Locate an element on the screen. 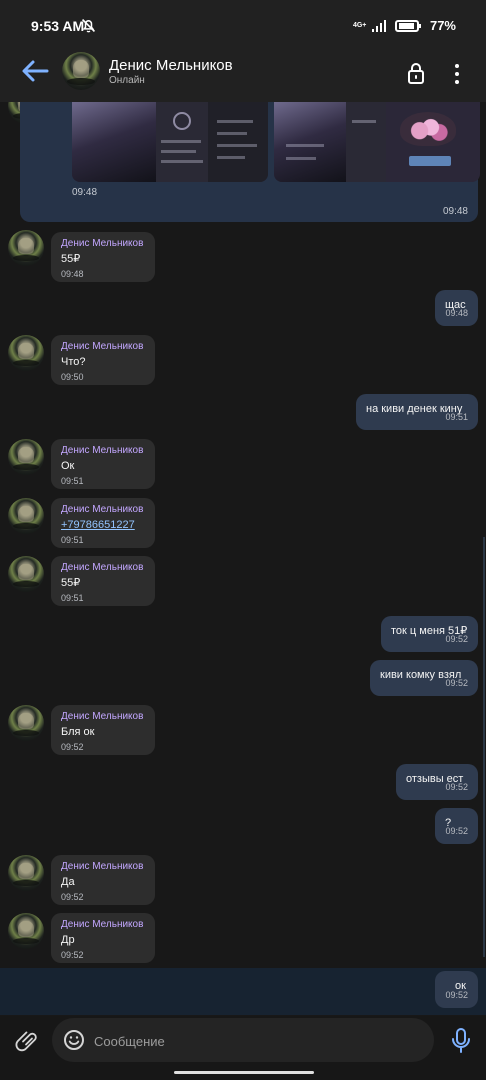 The height and width of the screenshot is (1080, 486). message-text: Ок is located at coordinates (68, 466).